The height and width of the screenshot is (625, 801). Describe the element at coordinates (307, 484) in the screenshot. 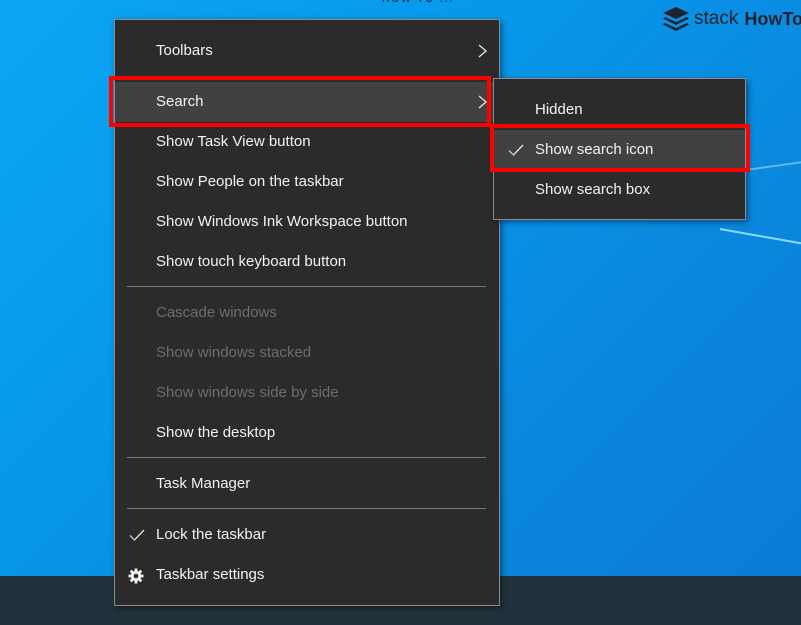

I see `menu-item-task-manager: Task Manager` at that location.